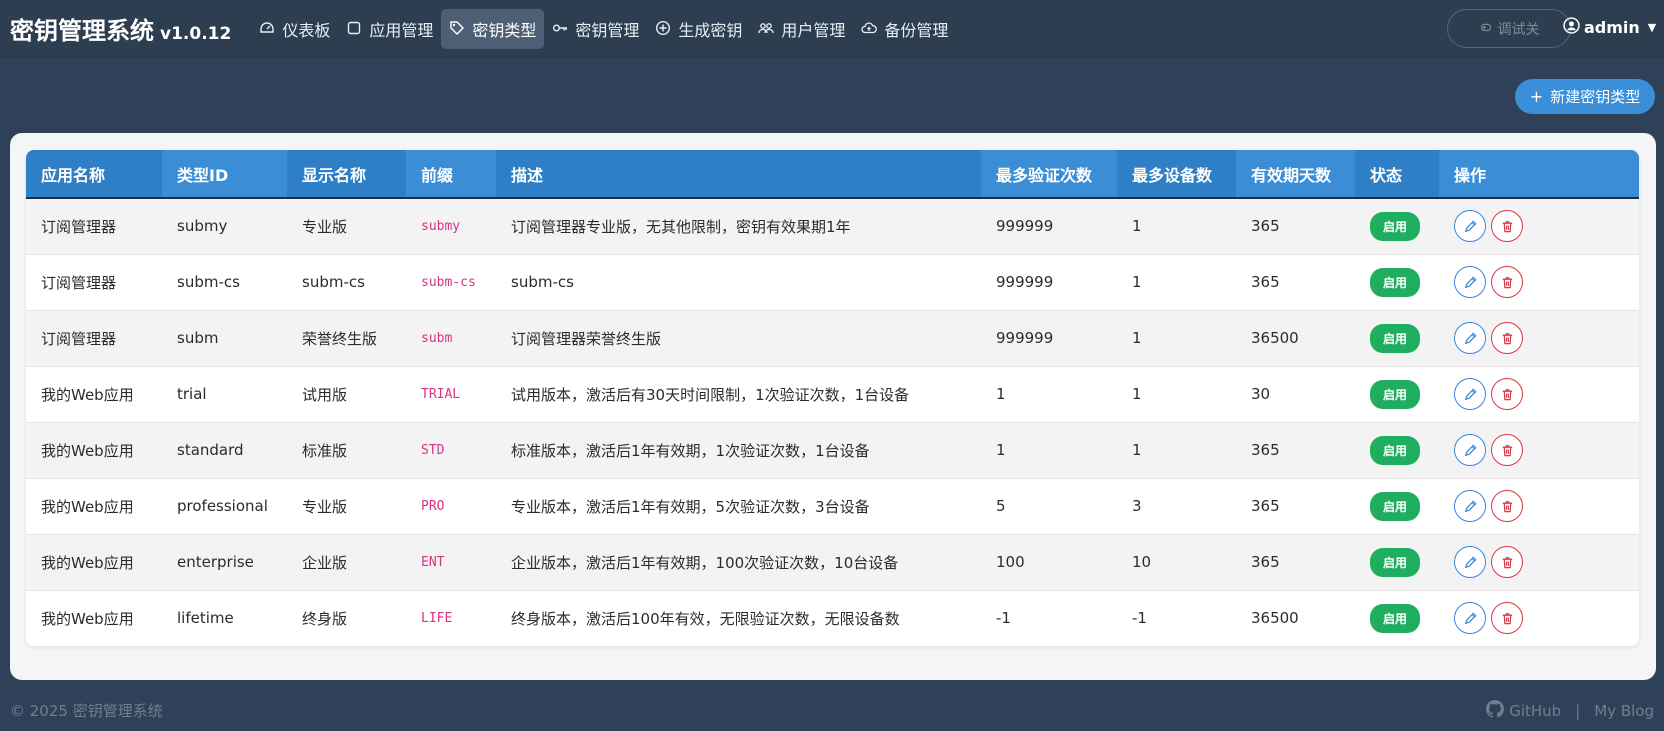 The height and width of the screenshot is (731, 1664). I want to click on cell-type-id: subm, so click(224, 338).